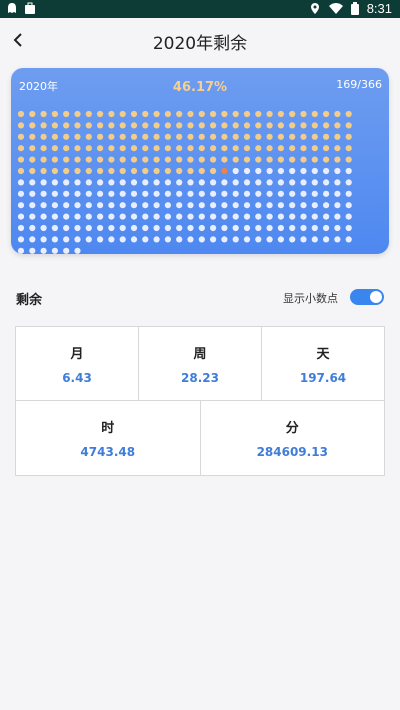  What do you see at coordinates (367, 297) in the screenshot?
I see `decimal-toggle` at bounding box center [367, 297].